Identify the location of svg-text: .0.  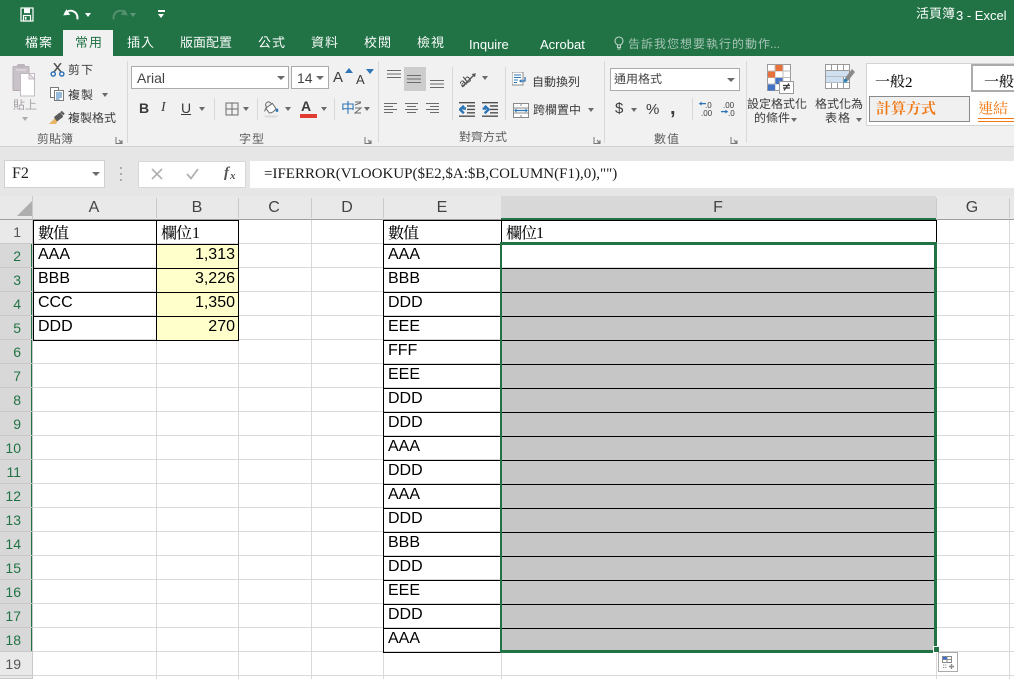
(731, 113).